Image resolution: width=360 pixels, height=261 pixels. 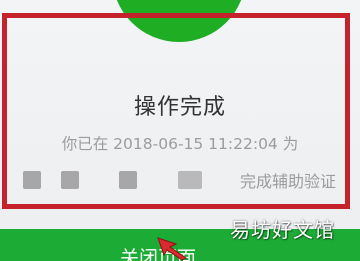 I want to click on watermark-text: 易坊好文馆, so click(x=282, y=230).